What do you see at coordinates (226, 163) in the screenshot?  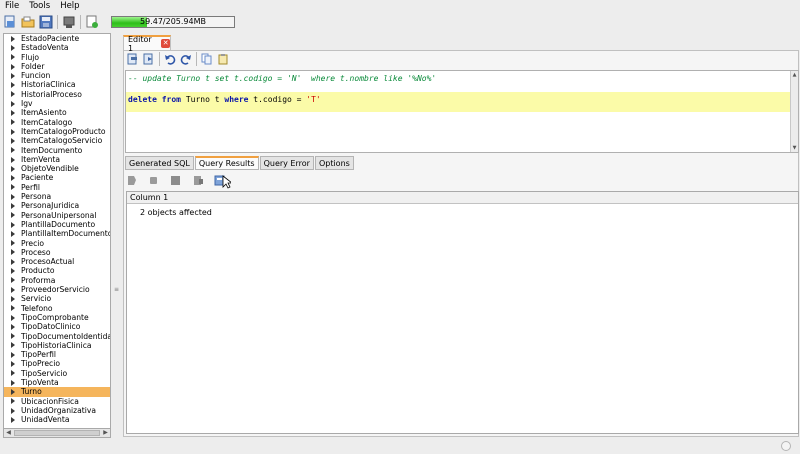 I see `tab-query-results: Query Results` at bounding box center [226, 163].